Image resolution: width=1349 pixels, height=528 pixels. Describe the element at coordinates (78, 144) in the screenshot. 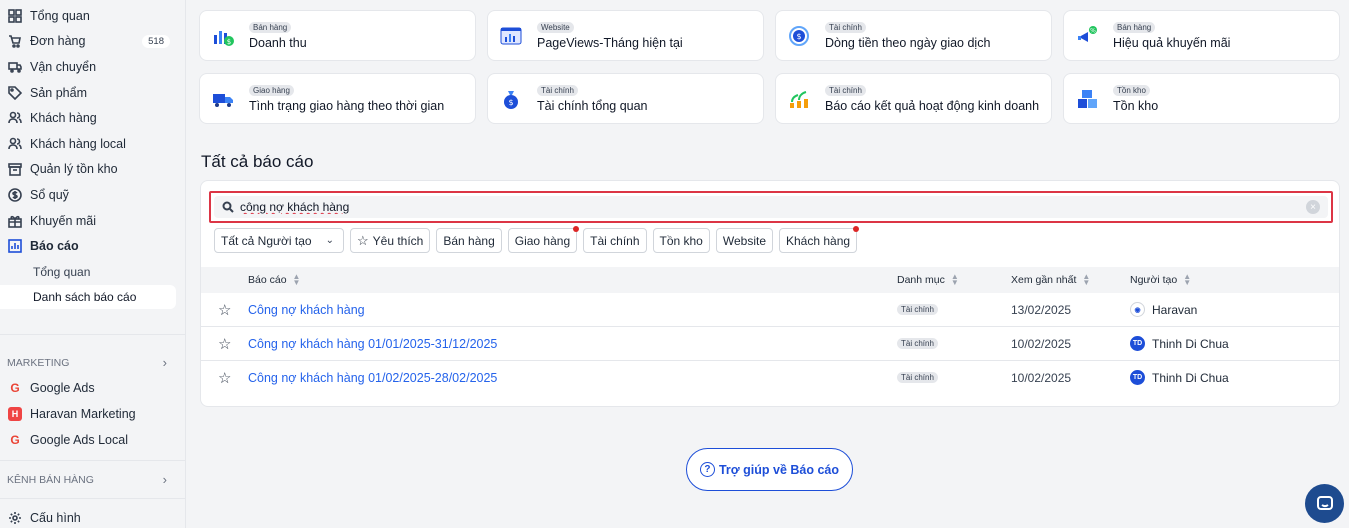

I see `sidebar-item-label: Khách hàng local` at that location.